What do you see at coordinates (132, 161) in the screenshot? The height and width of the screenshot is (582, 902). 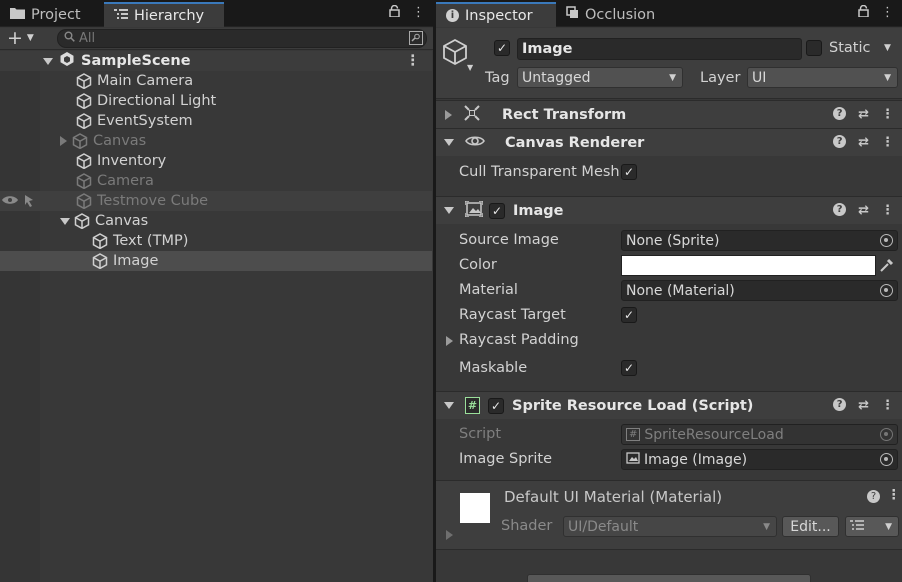 I see `hierarchy-item-label: Inventory` at bounding box center [132, 161].